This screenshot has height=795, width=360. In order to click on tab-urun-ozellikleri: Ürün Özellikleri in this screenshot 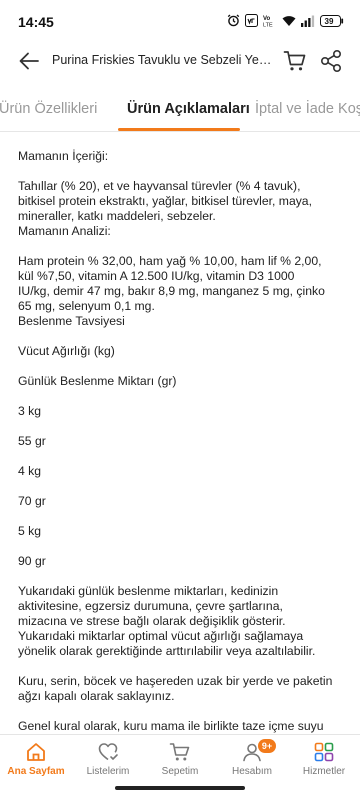, I will do `click(48, 109)`.